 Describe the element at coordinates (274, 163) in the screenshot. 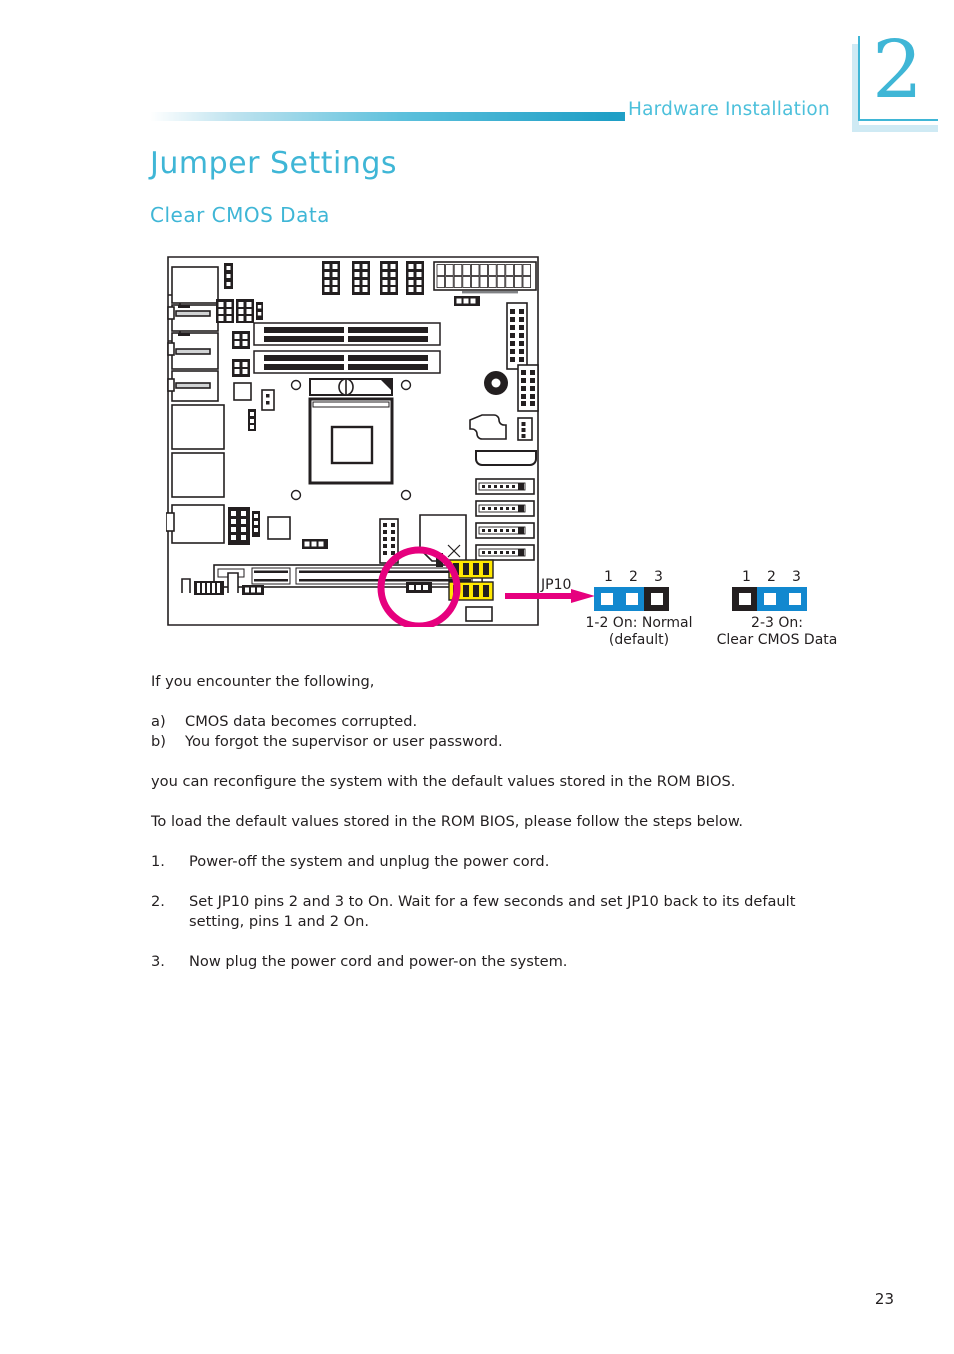

I see `page-title: Jumper Settings` at that location.